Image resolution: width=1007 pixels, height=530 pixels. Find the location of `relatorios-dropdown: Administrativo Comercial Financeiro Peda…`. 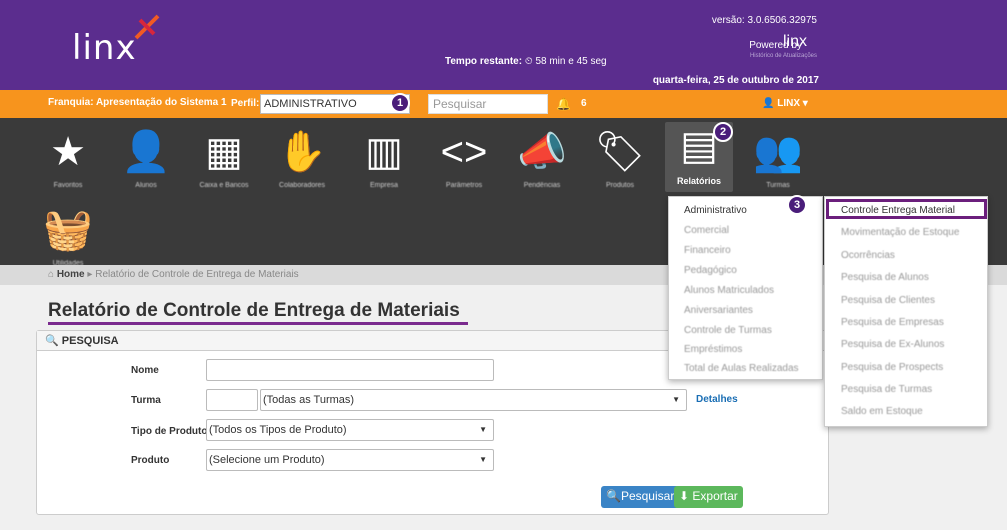

relatorios-dropdown: Administrativo Comercial Financeiro Peda… is located at coordinates (745, 288).